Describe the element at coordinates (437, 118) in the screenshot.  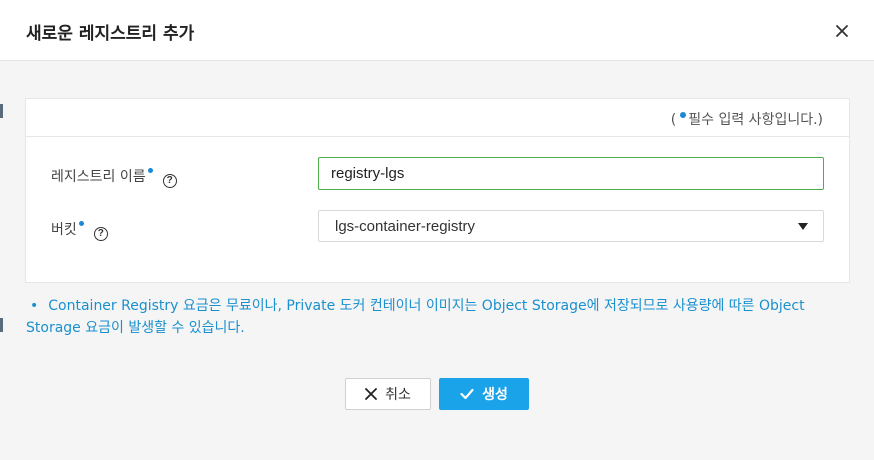
I see `required-note-row: (필수 입력 사항입니다.)` at that location.